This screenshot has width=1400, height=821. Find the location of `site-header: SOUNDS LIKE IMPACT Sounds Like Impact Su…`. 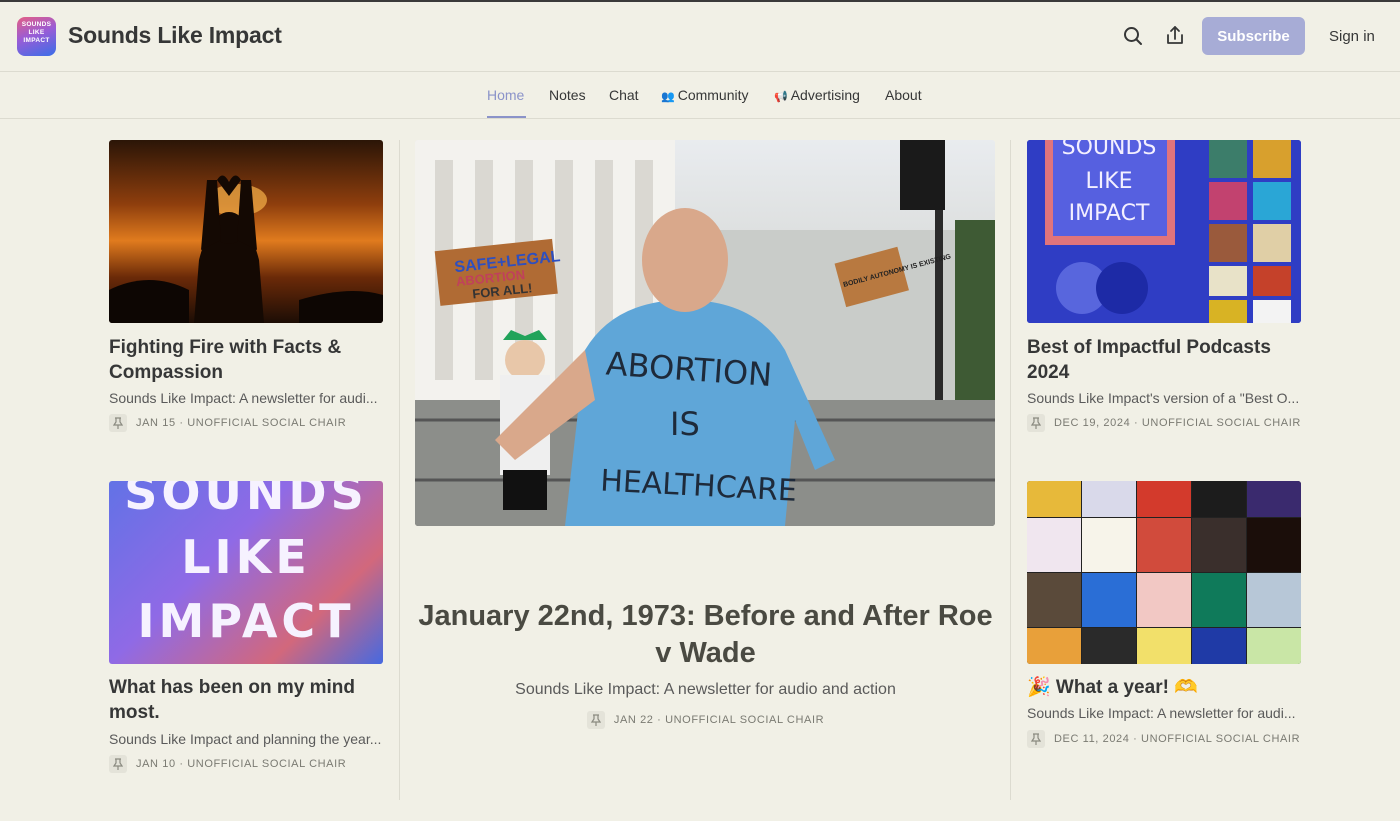

site-header: SOUNDS LIKE IMPACT Sounds Like Impact Su… is located at coordinates (700, 37).